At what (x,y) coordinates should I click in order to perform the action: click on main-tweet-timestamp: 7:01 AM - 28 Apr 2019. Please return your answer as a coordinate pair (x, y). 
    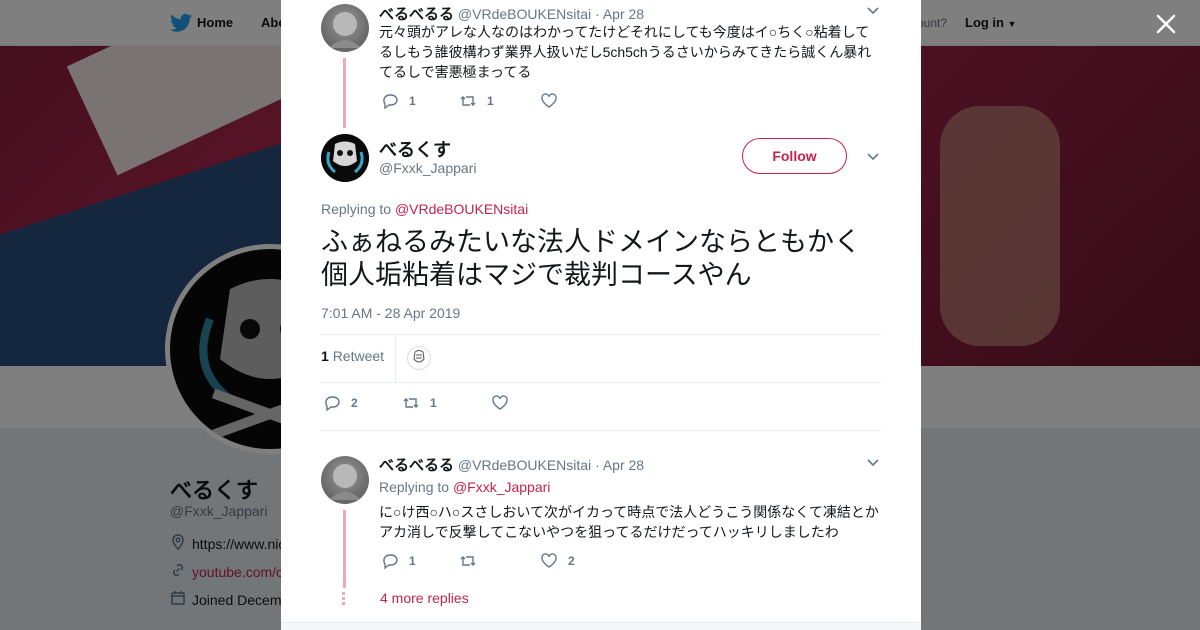
    Looking at the image, I should click on (390, 313).